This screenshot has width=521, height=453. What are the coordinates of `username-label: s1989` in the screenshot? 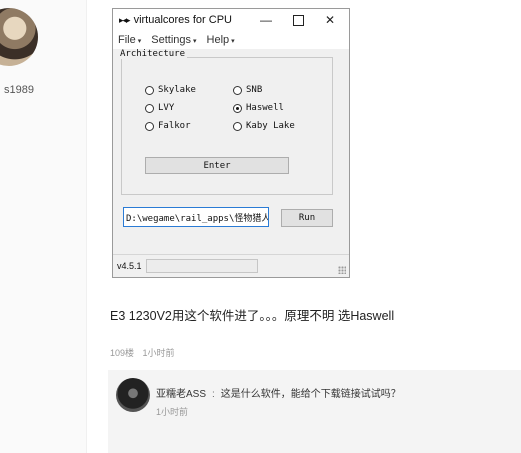 It's located at (19, 90).